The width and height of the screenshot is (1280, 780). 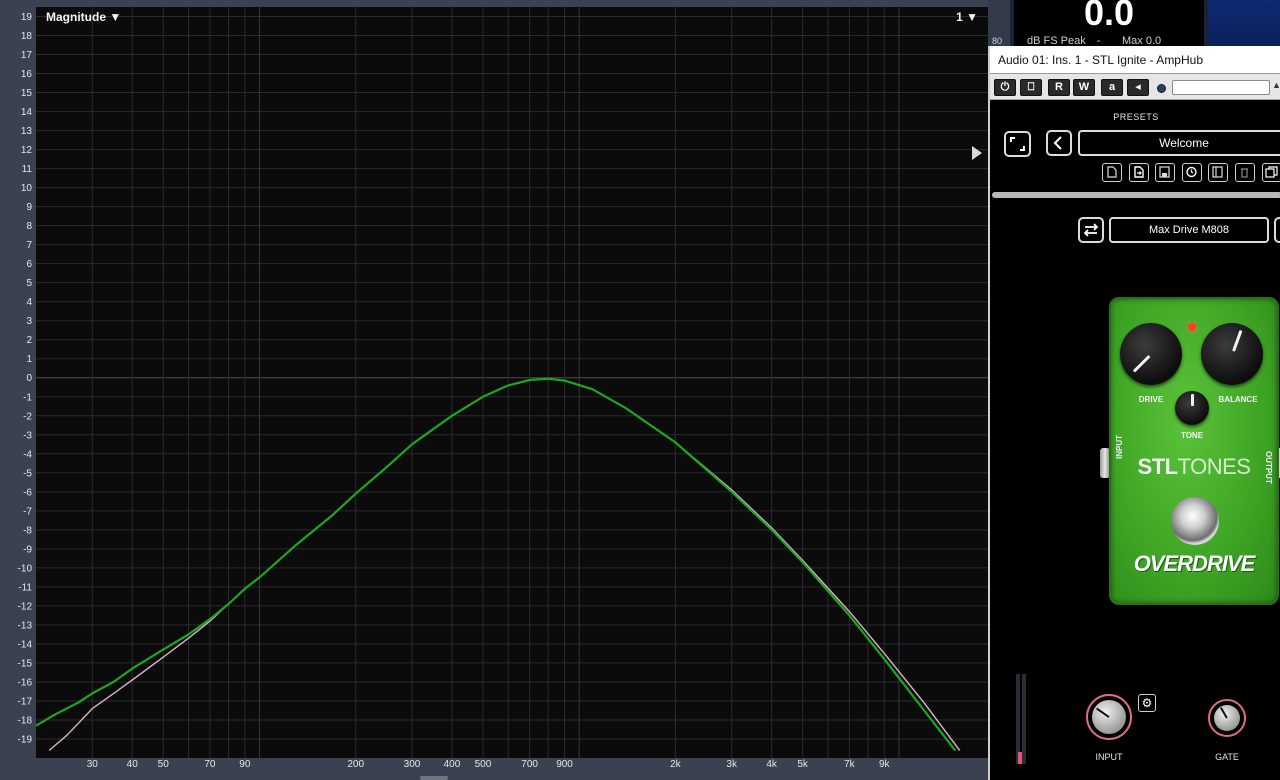 I want to click on y-tick-label: -16, so click(x=25, y=682).